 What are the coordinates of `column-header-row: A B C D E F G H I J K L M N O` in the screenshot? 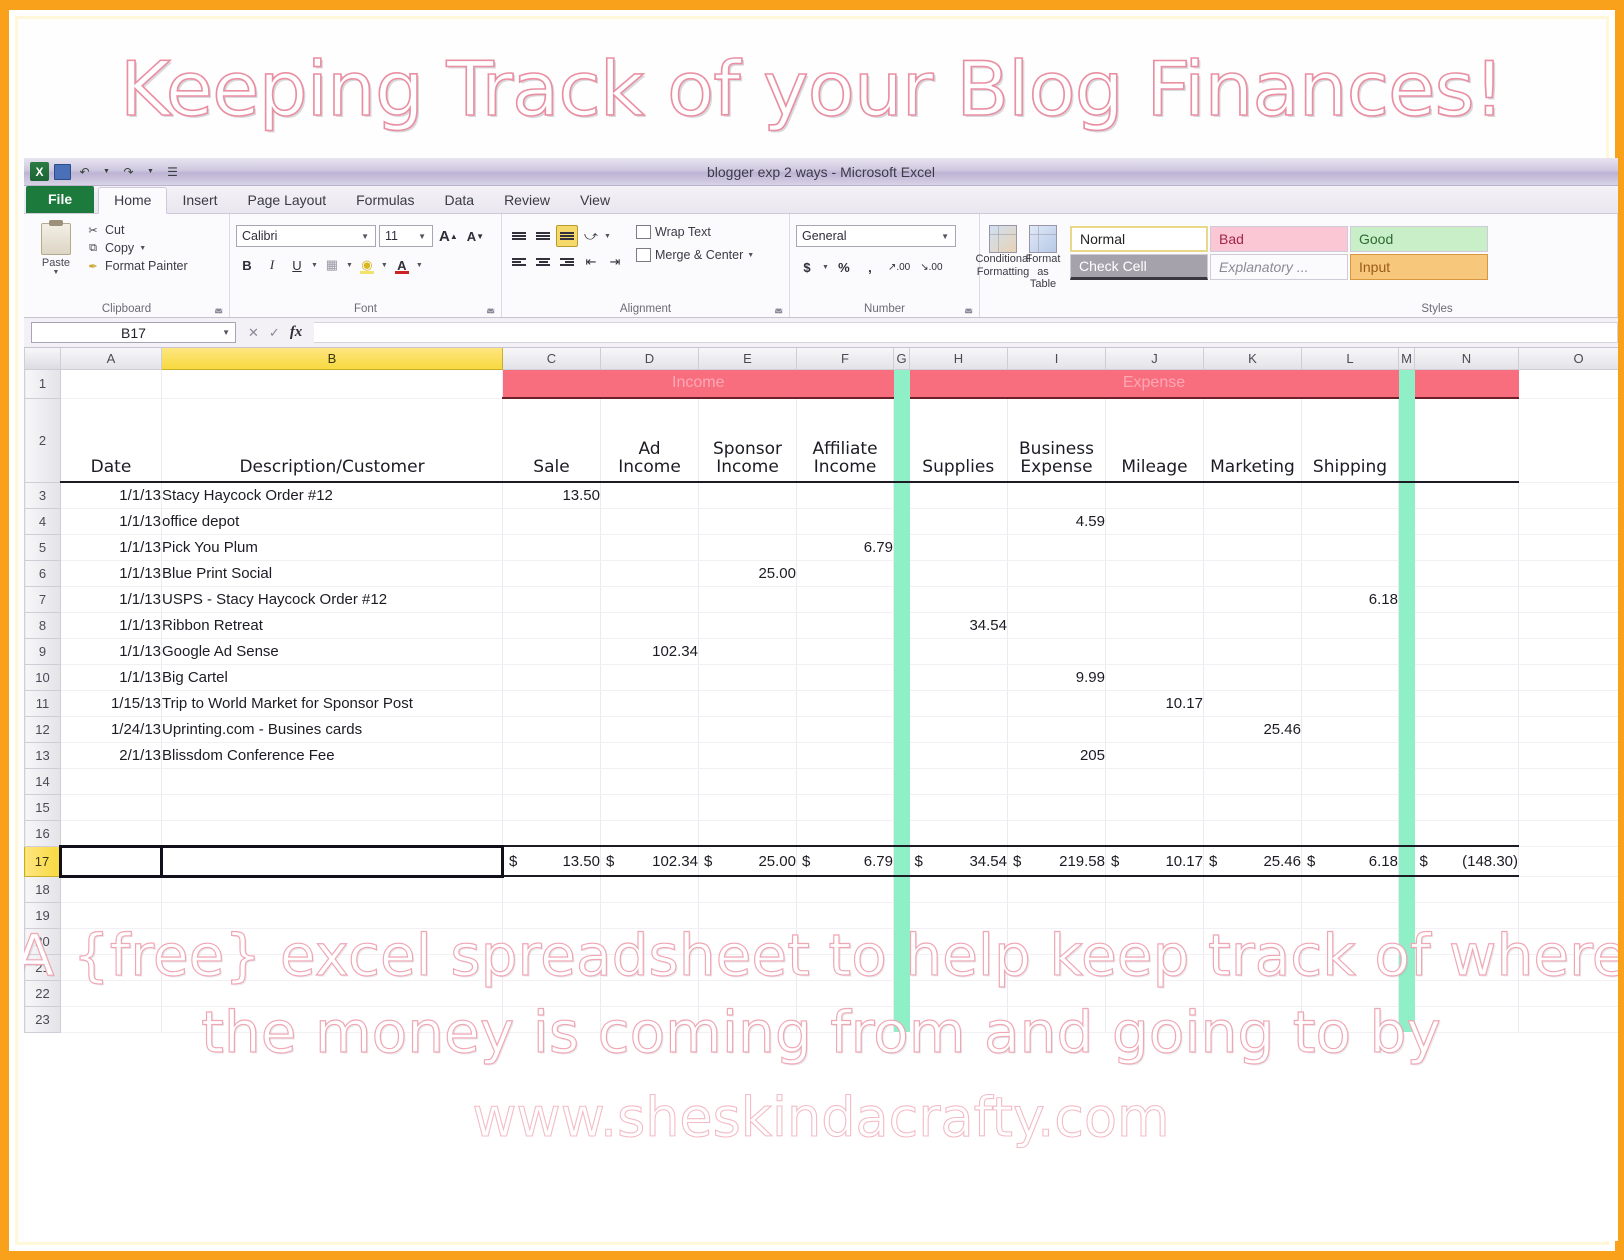 It's located at (821, 359).